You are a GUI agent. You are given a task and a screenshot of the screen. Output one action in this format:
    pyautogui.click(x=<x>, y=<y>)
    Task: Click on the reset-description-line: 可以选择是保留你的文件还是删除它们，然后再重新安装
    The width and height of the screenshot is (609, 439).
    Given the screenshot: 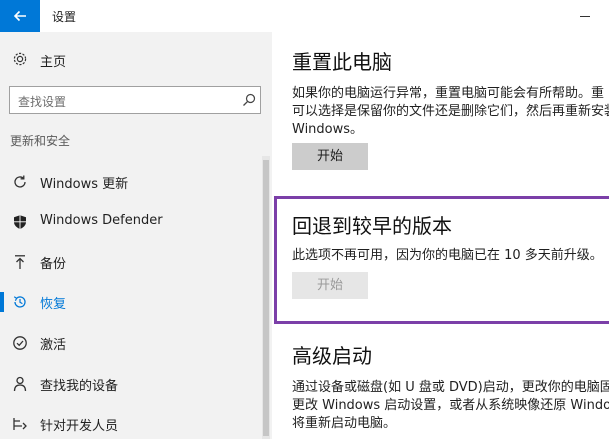 What is the action you would take?
    pyautogui.click(x=450, y=111)
    